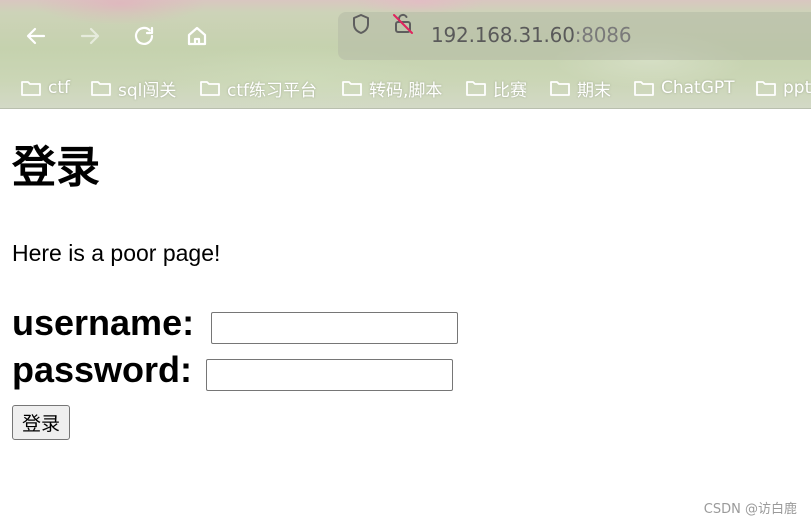 This screenshot has height=523, width=811. Describe the element at coordinates (59, 88) in the screenshot. I see `bookmark-label: ctf` at that location.